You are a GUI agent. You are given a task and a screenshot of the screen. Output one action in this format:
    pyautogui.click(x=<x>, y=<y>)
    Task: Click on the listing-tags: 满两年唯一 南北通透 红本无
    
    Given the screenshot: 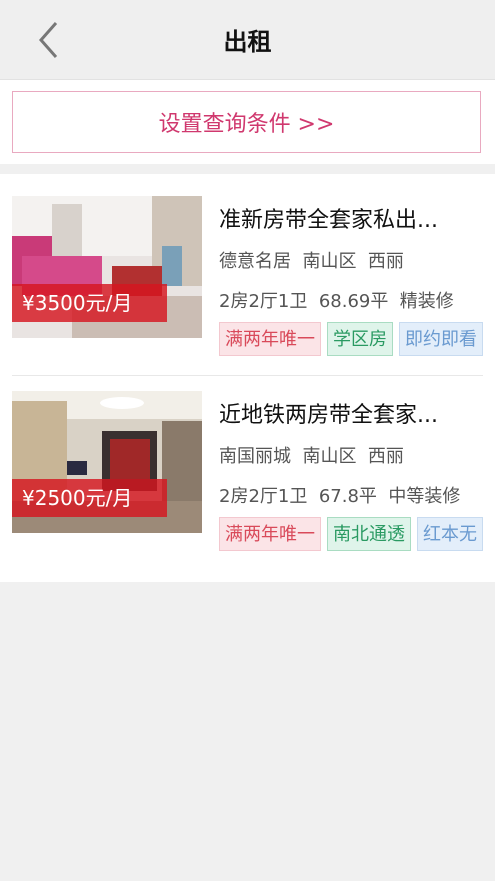 What is the action you would take?
    pyautogui.click(x=357, y=535)
    